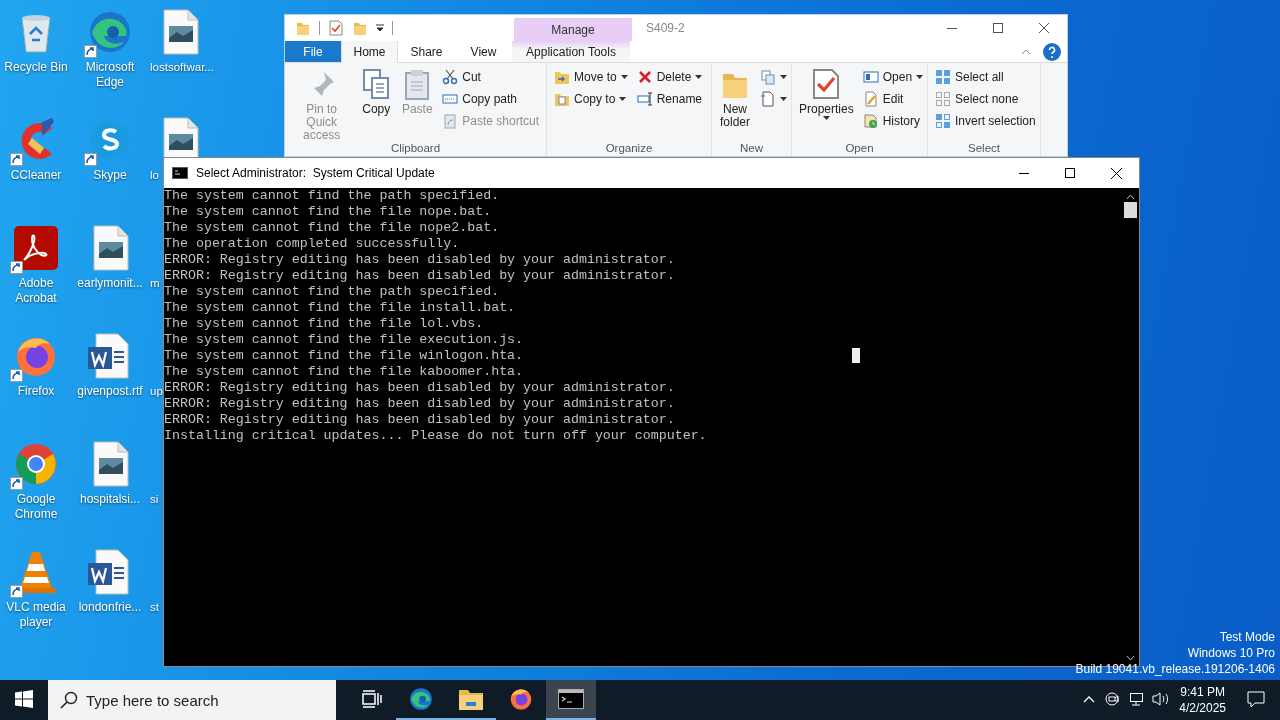 The width and height of the screenshot is (1280, 720). Describe the element at coordinates (1026, 51) in the screenshot. I see `collapse-ribbon-icon` at that location.